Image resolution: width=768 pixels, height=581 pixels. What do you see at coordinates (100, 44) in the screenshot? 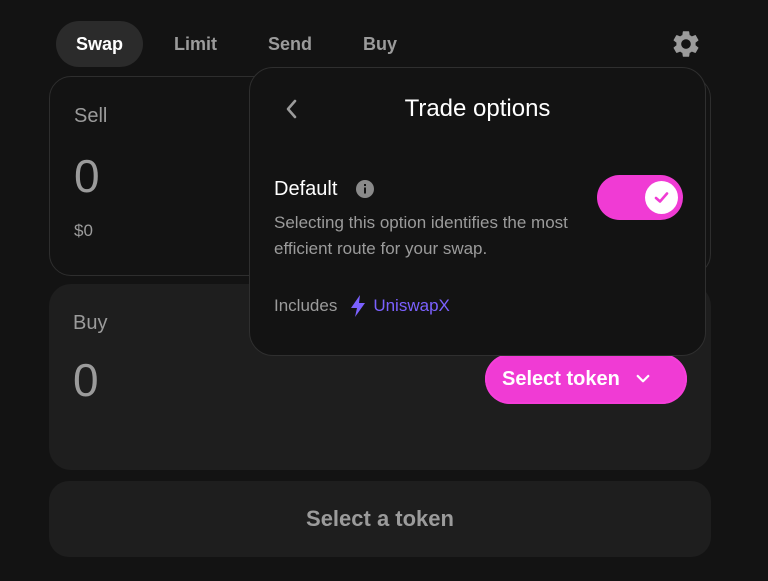
I see `tab-swap: Swap` at bounding box center [100, 44].